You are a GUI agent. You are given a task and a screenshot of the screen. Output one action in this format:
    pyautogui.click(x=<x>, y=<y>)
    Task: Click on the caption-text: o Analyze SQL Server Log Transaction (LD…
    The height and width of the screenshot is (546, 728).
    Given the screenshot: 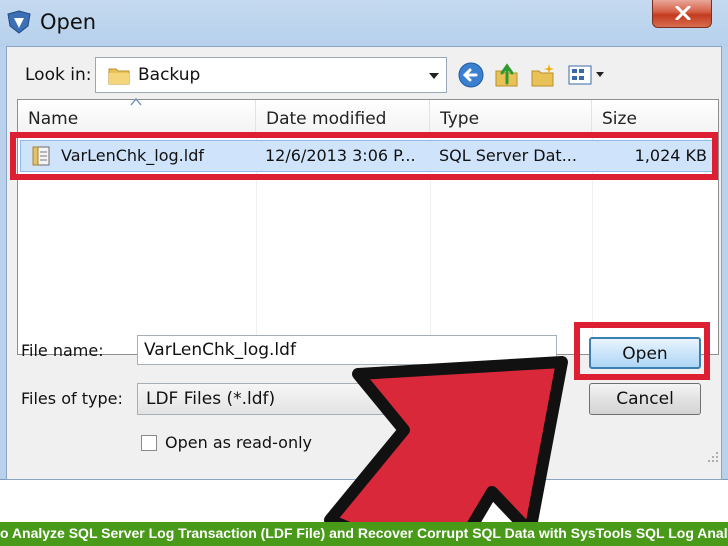 What is the action you would take?
    pyautogui.click(x=364, y=533)
    